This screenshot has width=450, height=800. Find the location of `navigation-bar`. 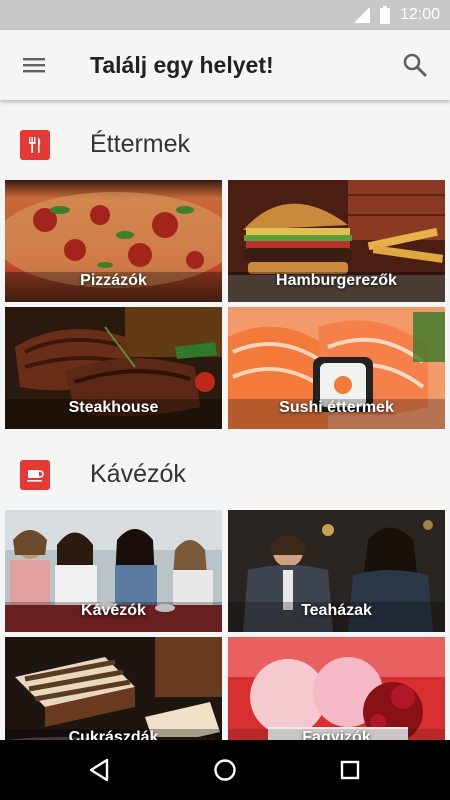

navigation-bar is located at coordinates (225, 770).